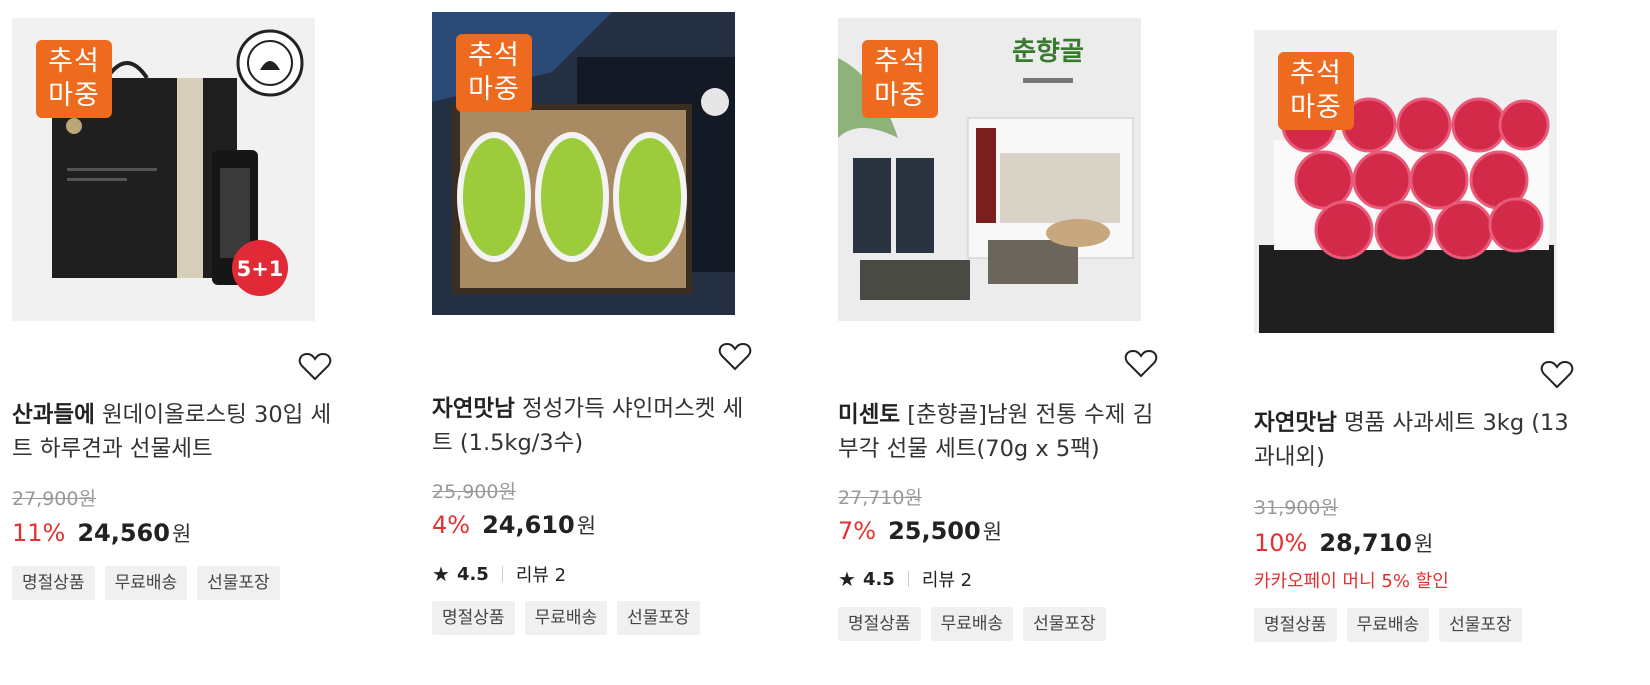  Describe the element at coordinates (474, 492) in the screenshot. I see `original-price: 25,900원` at that location.